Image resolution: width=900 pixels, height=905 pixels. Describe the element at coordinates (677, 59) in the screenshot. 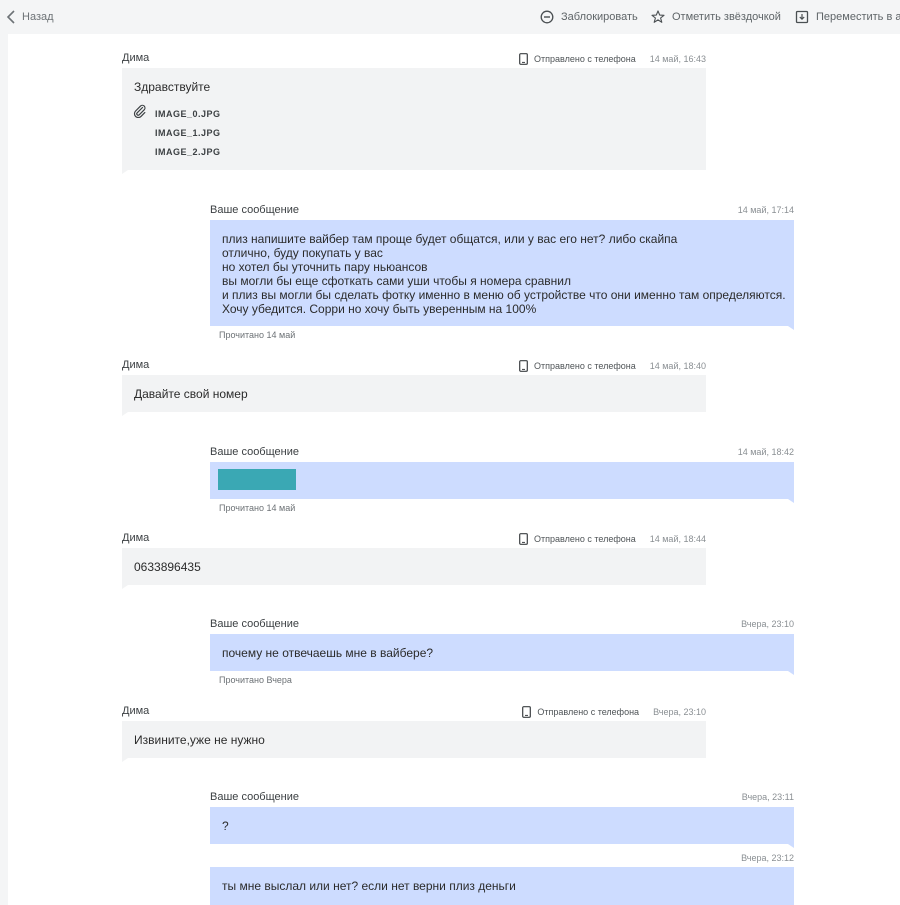

I see `message-time: 14 май, 16:43` at that location.